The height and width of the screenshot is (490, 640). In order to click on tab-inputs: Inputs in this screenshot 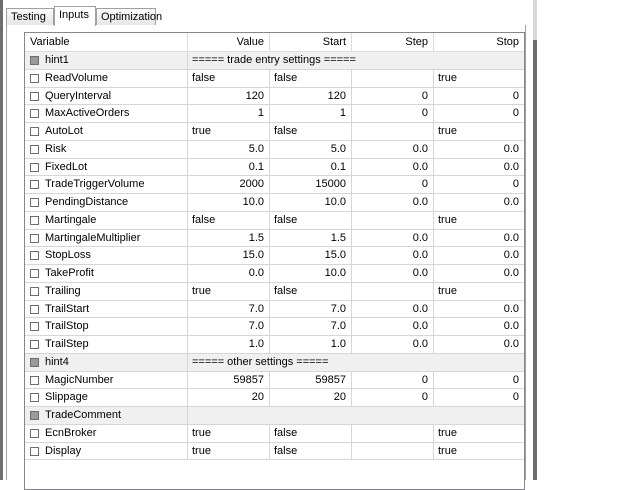, I will do `click(75, 16)`.